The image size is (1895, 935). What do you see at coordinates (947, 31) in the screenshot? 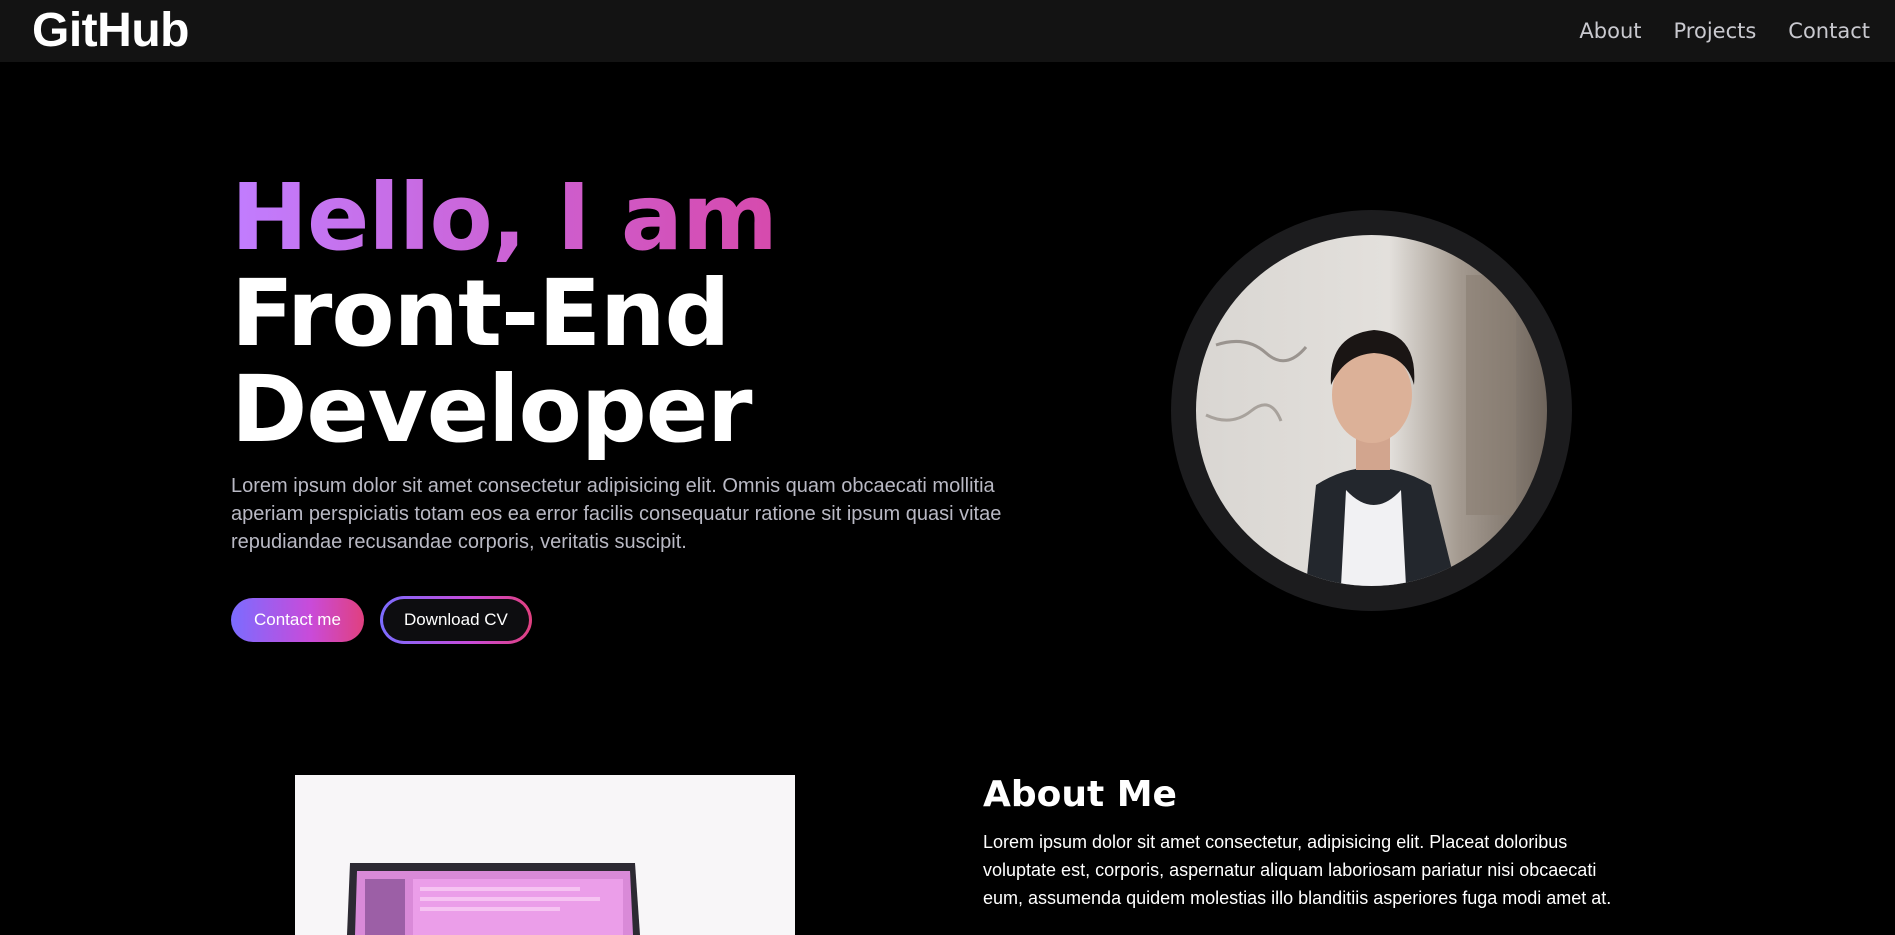
I see `navbar: GitHub About Projects Contact` at bounding box center [947, 31].